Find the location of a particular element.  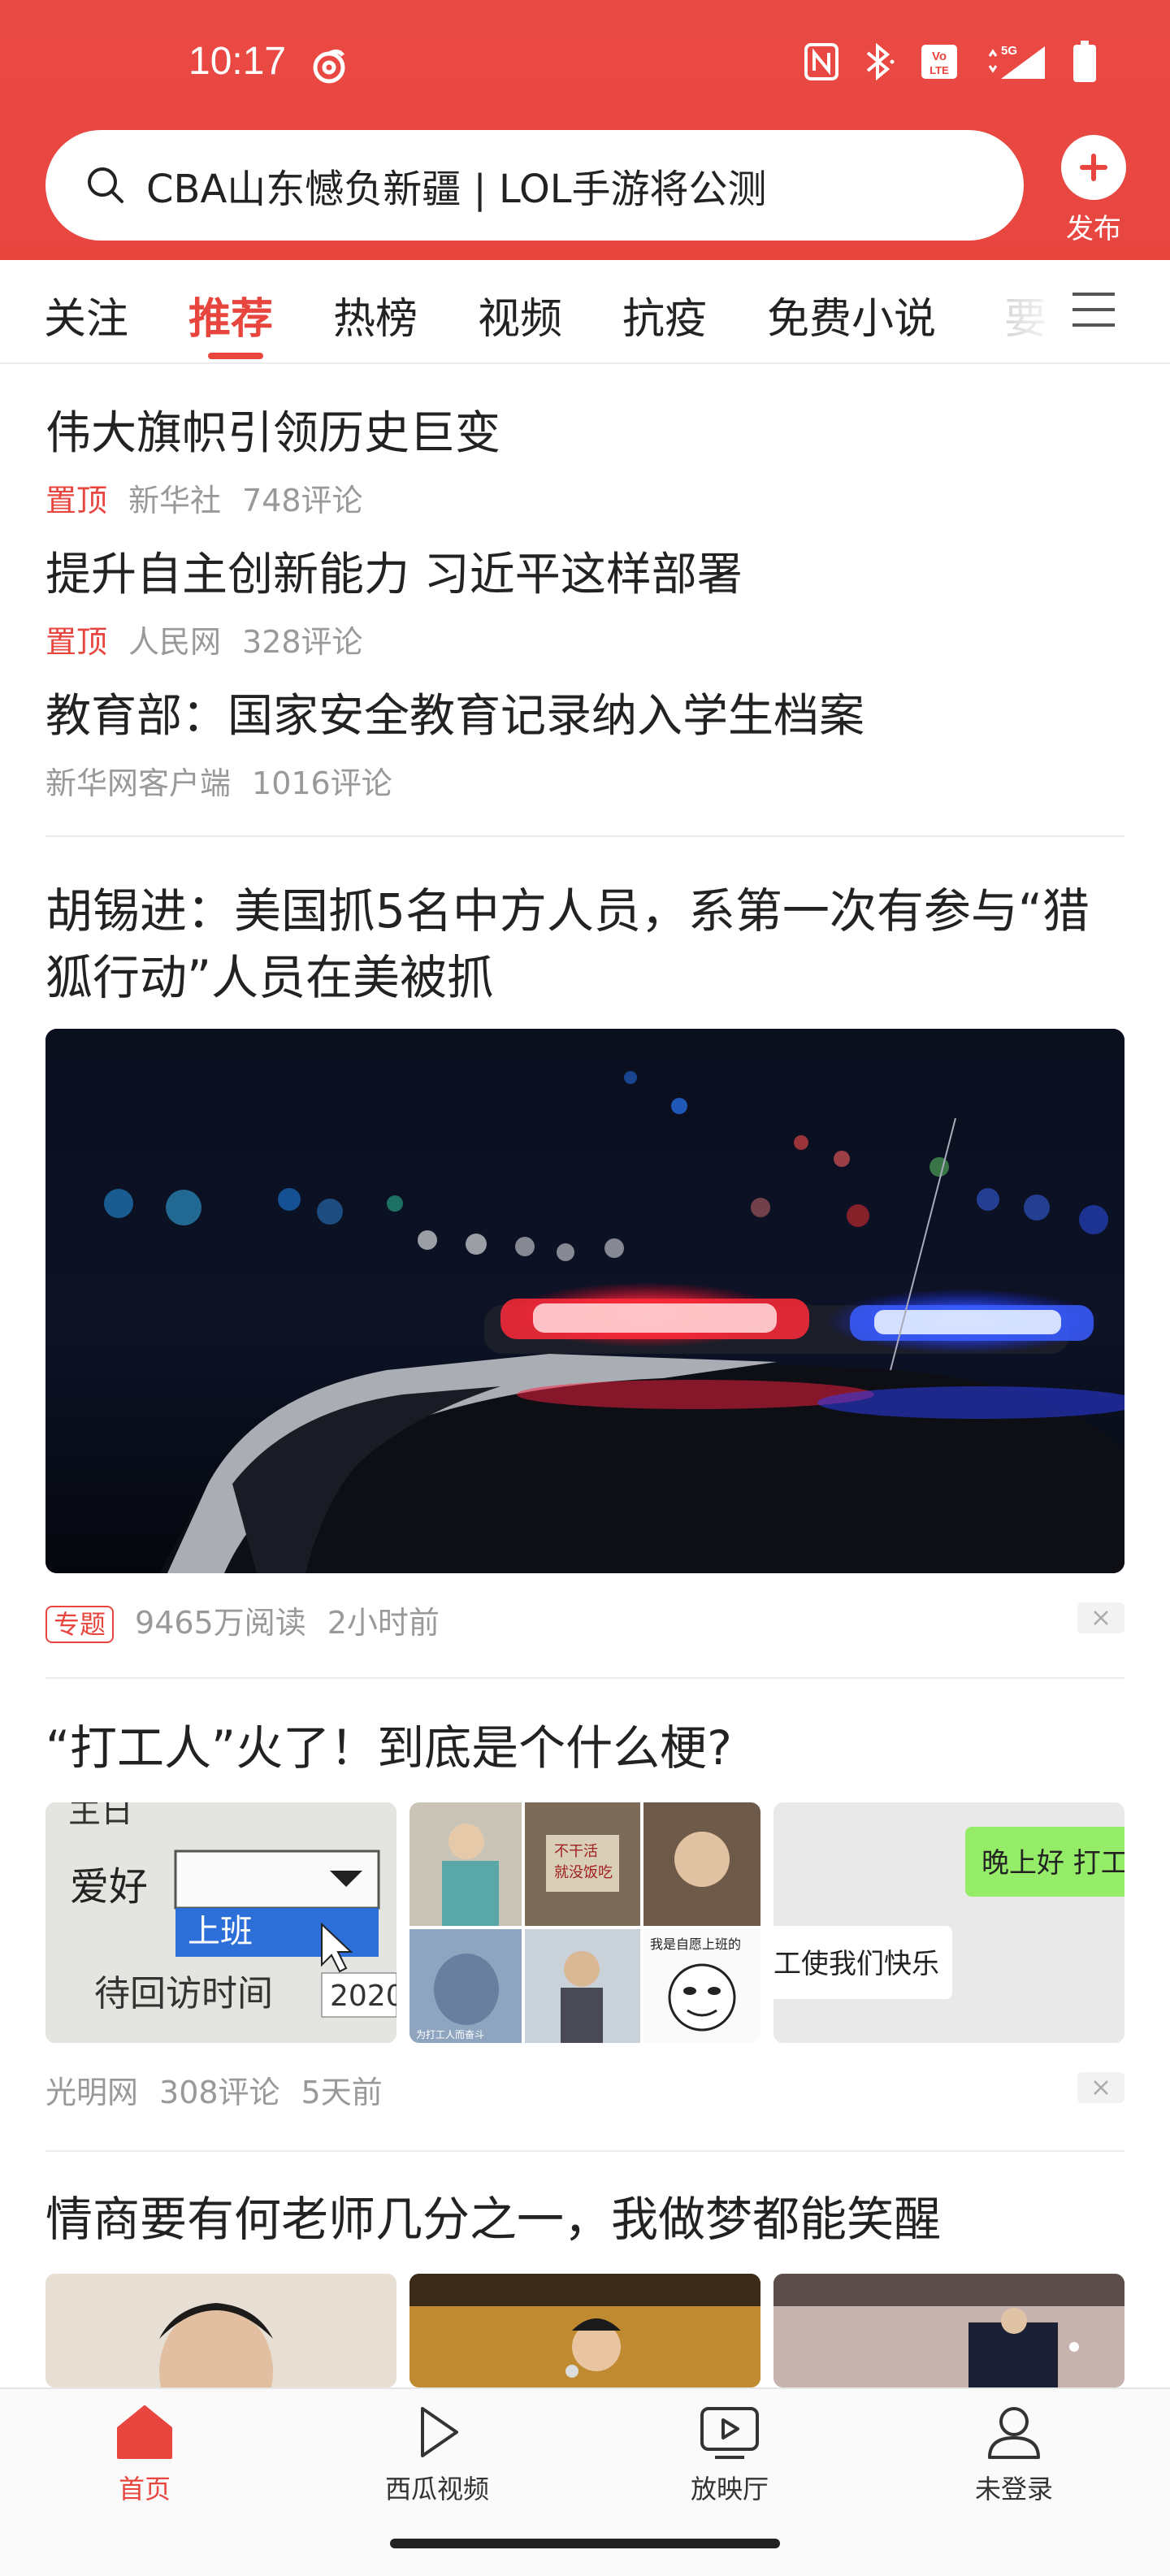

bluetooth-icon is located at coordinates (879, 63).